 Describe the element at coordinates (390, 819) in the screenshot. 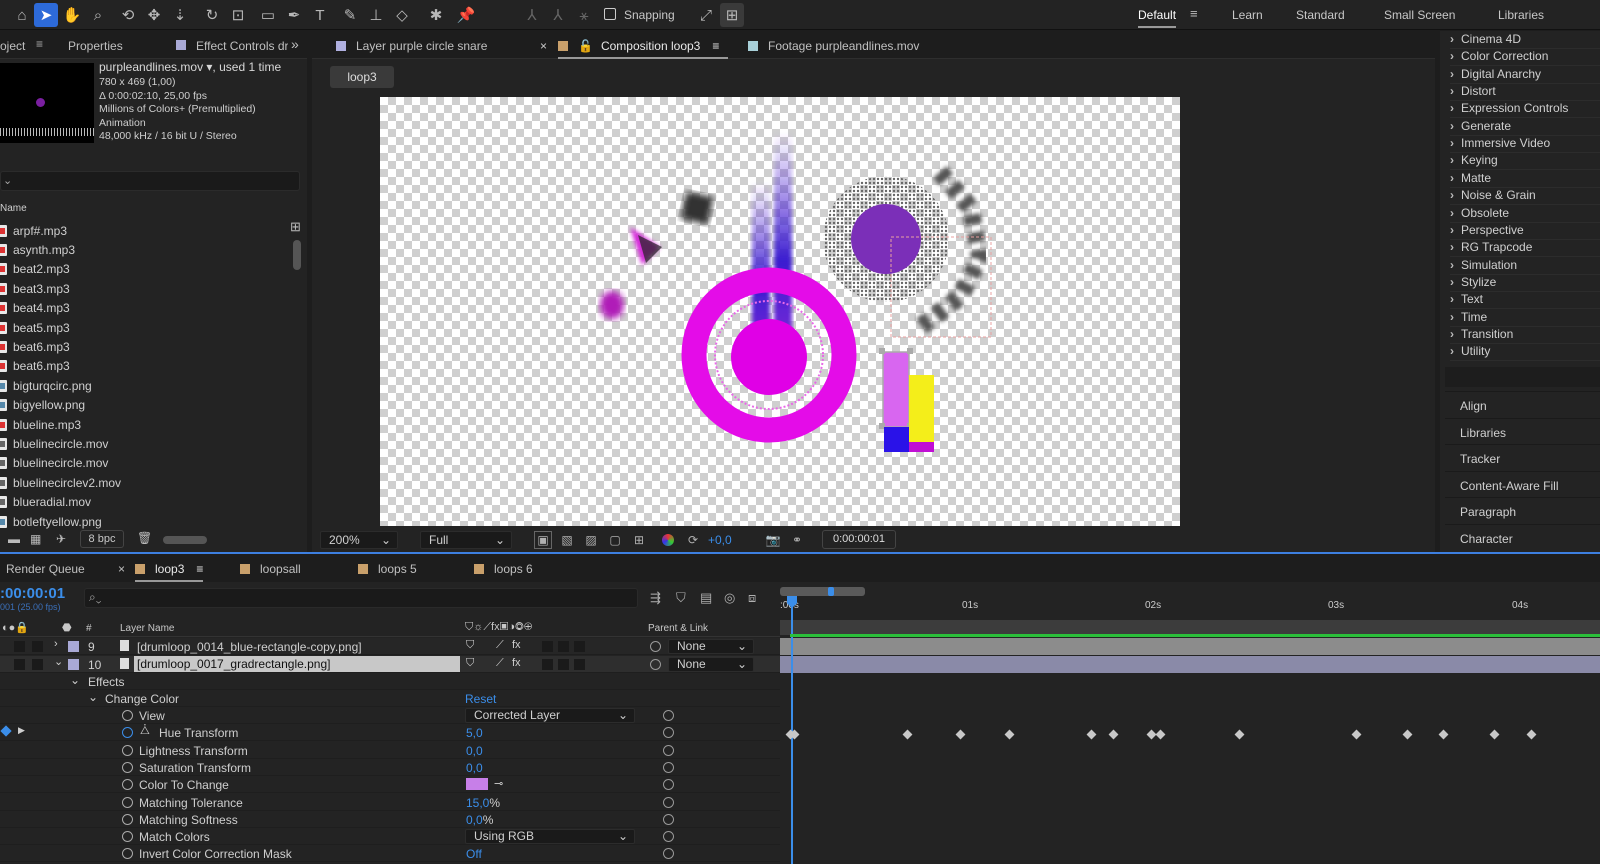

I see `effect-property-row: Matching Softness 0,0%` at that location.